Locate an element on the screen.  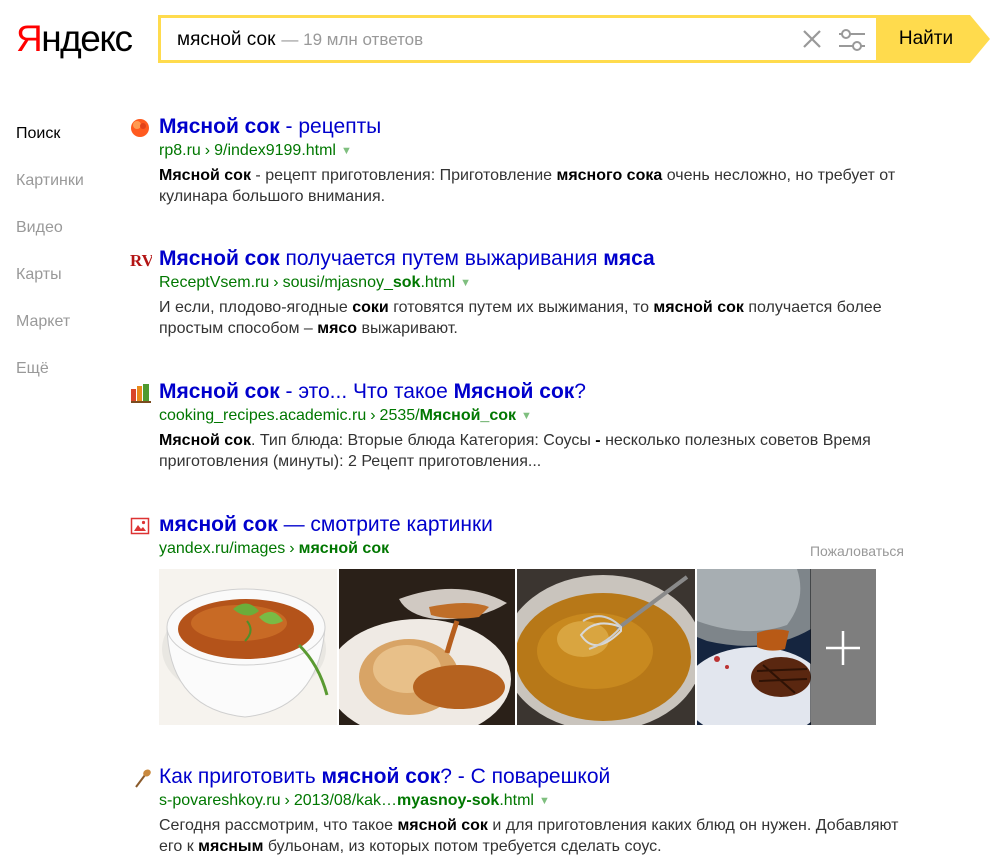
search-nav: Поиск Картинки Видео Карты Маркет Ещё is located at coordinates (50, 265).